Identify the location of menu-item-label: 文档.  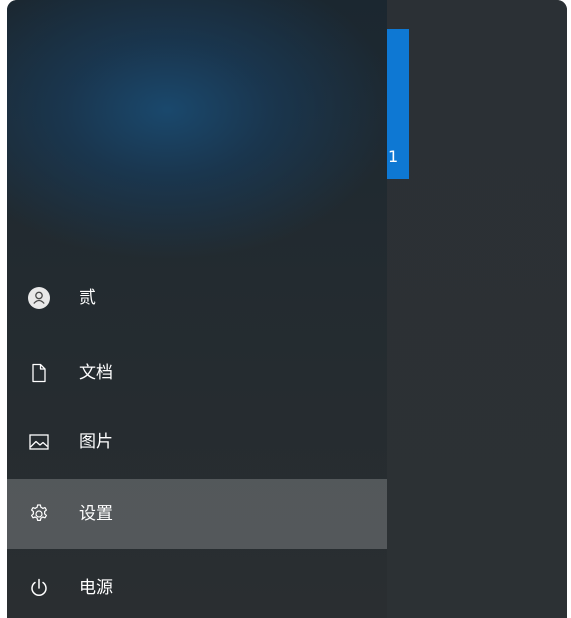
(96, 373).